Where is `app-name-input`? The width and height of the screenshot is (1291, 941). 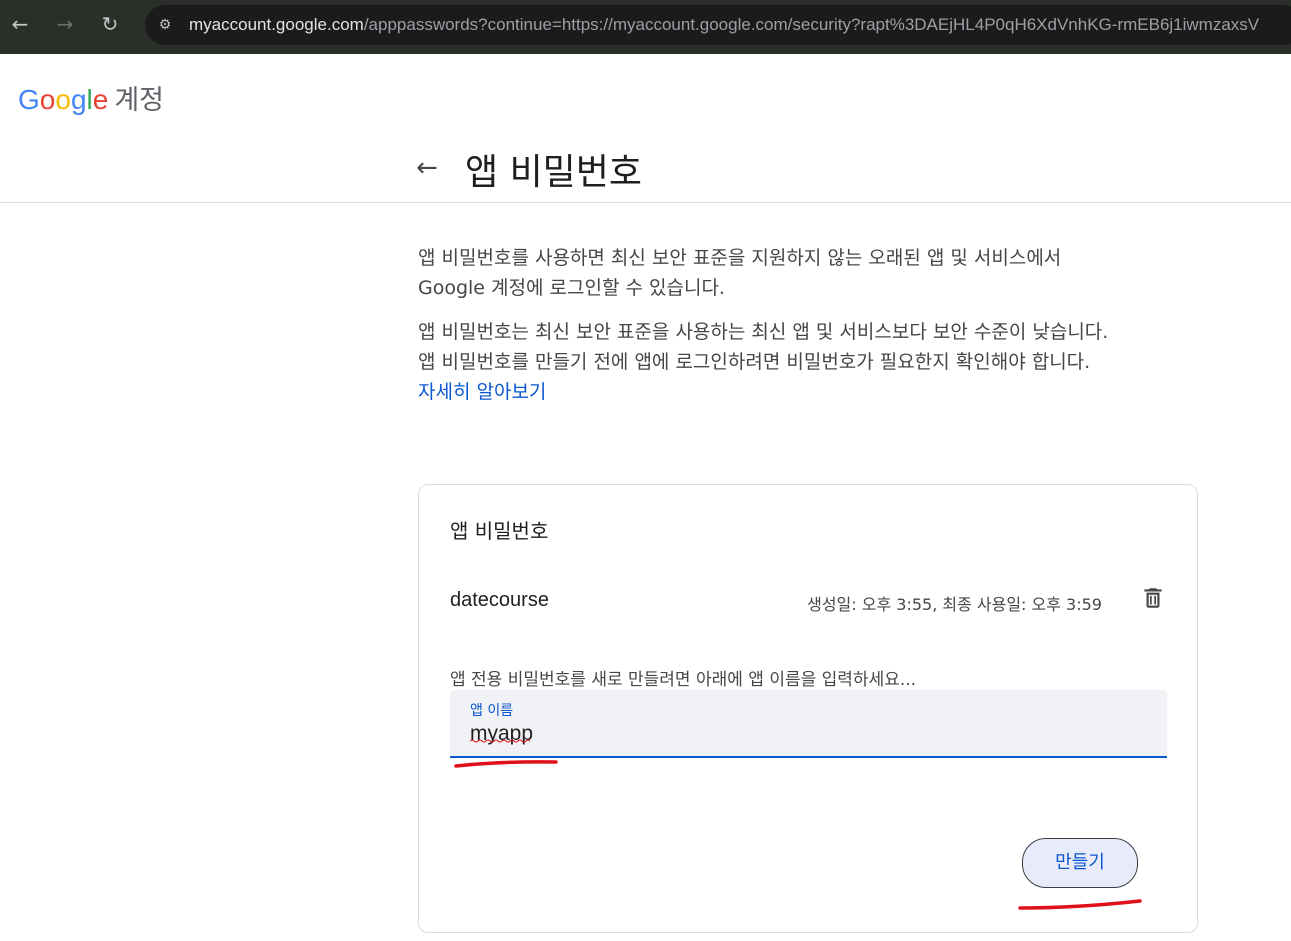 app-name-input is located at coordinates (770, 734).